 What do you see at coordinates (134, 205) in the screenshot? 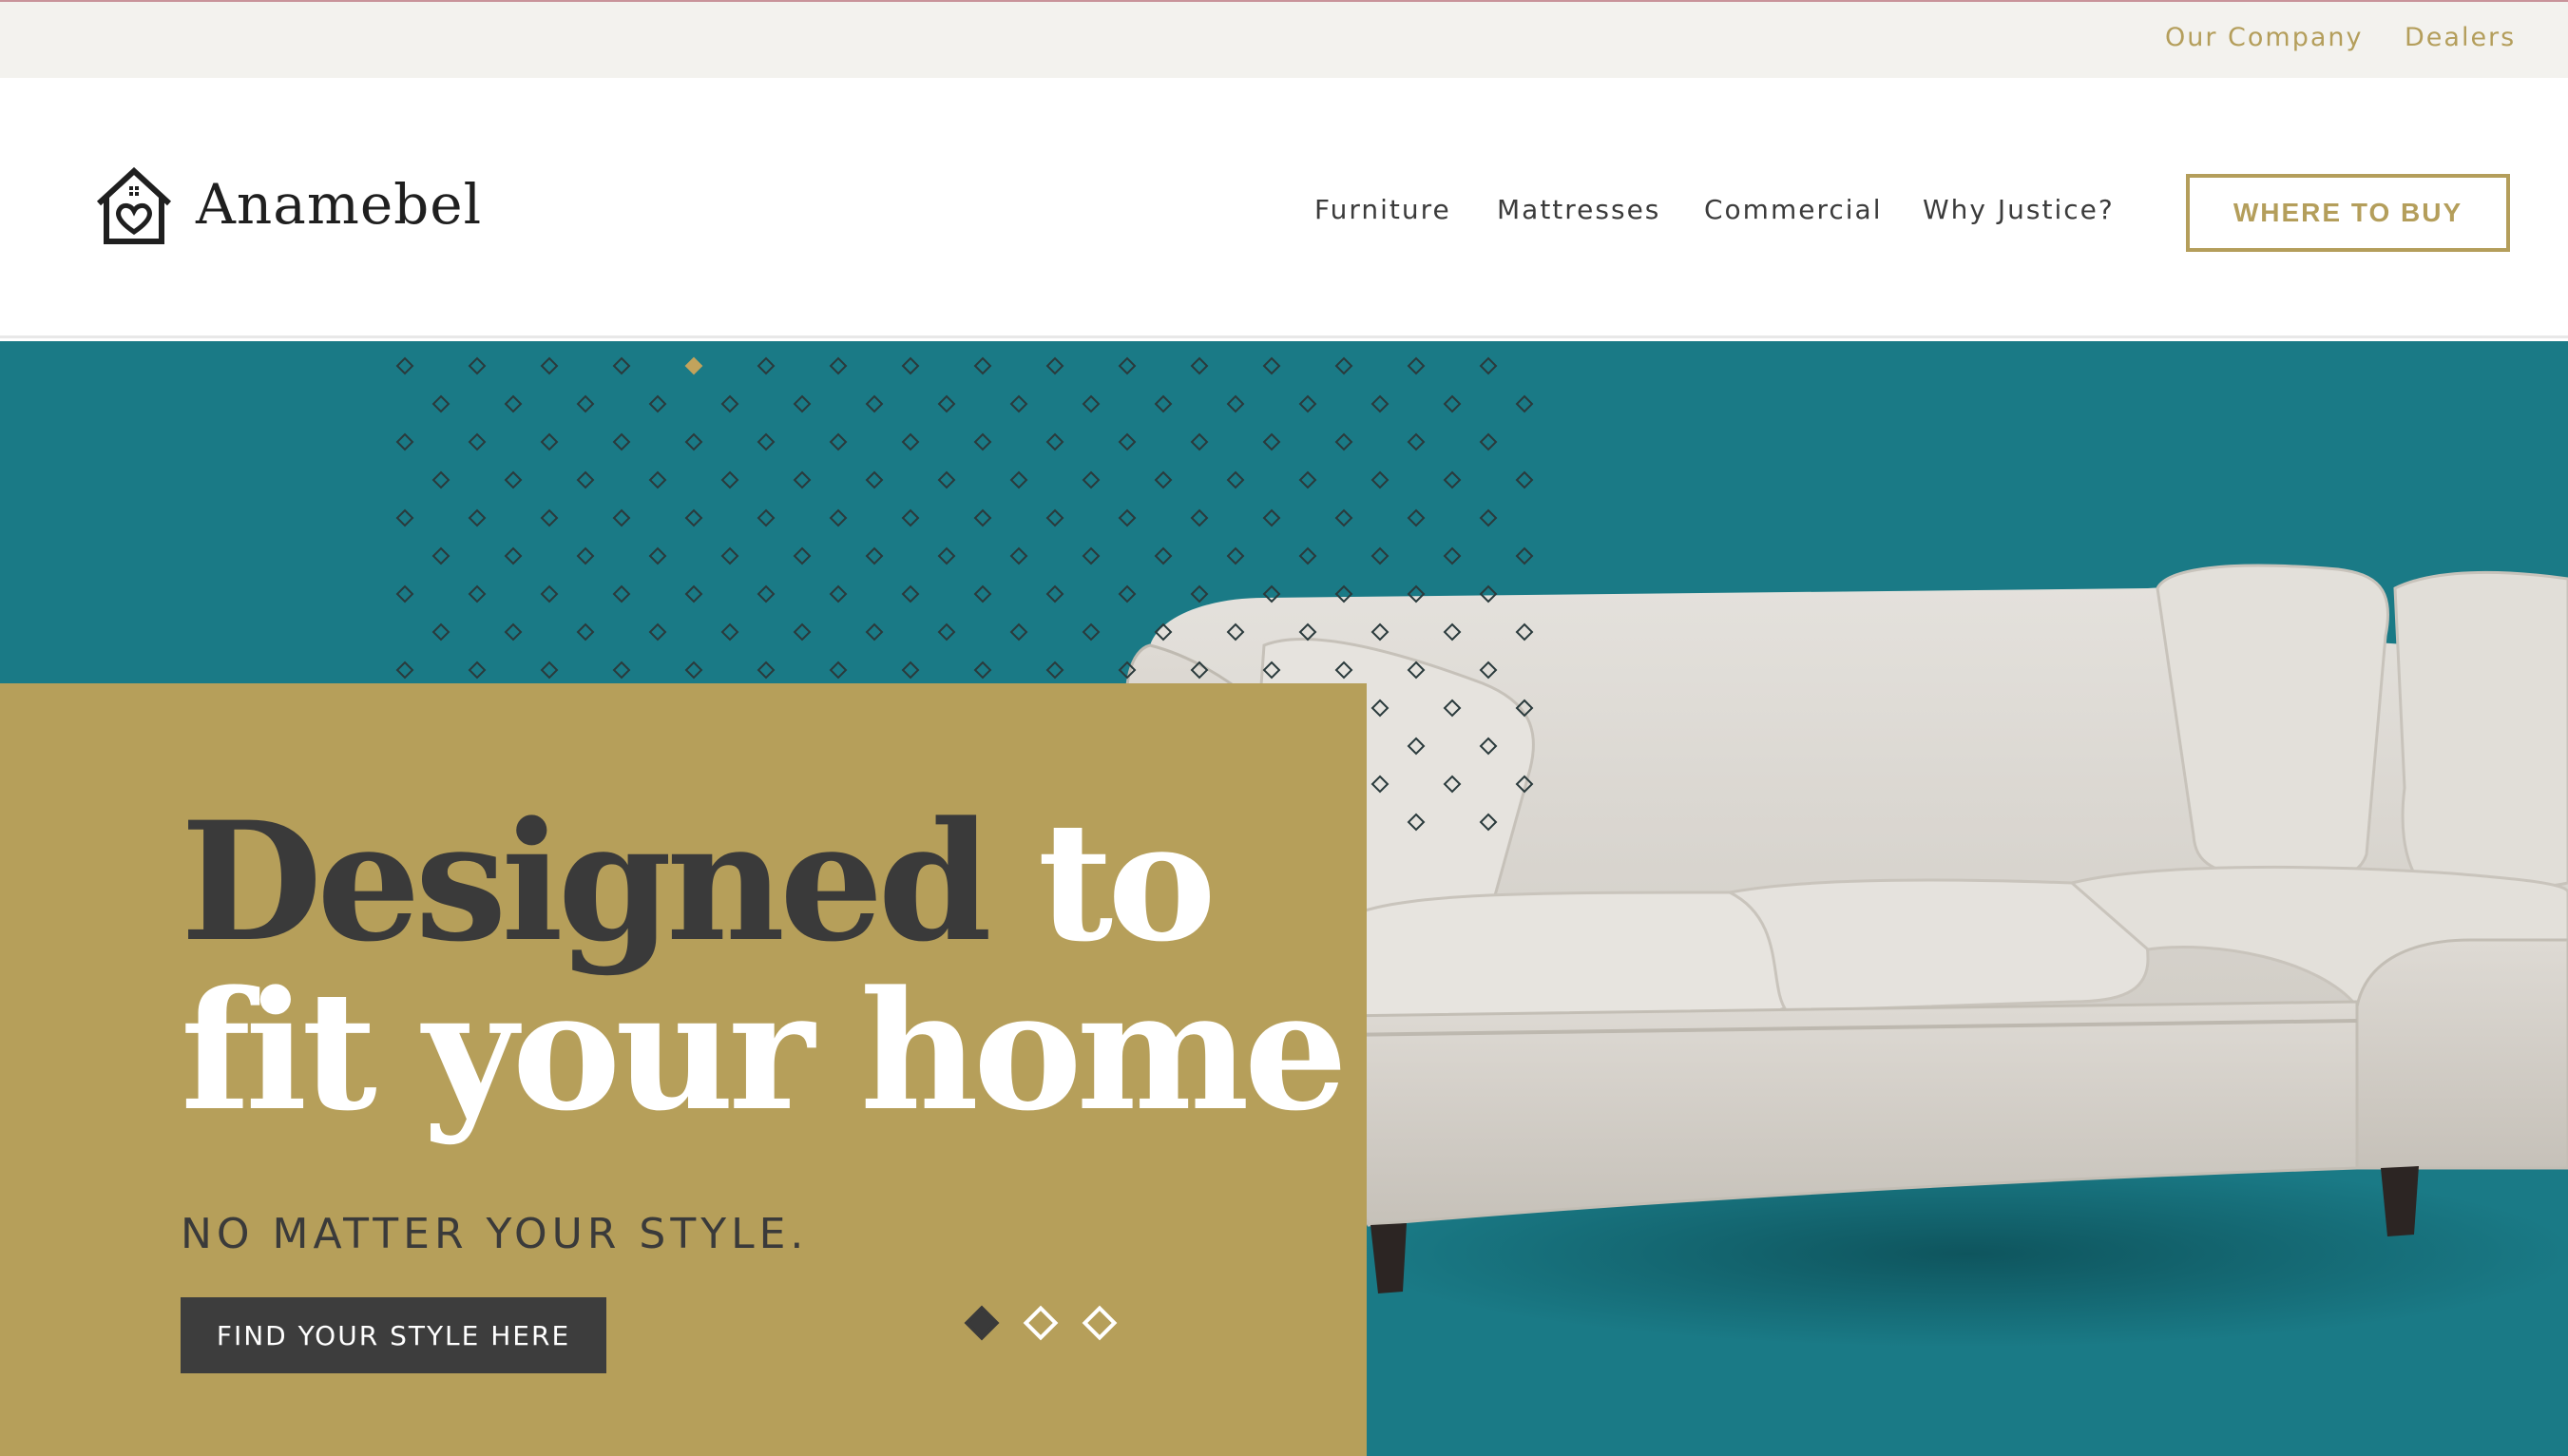
I see `house-heart-icon` at bounding box center [134, 205].